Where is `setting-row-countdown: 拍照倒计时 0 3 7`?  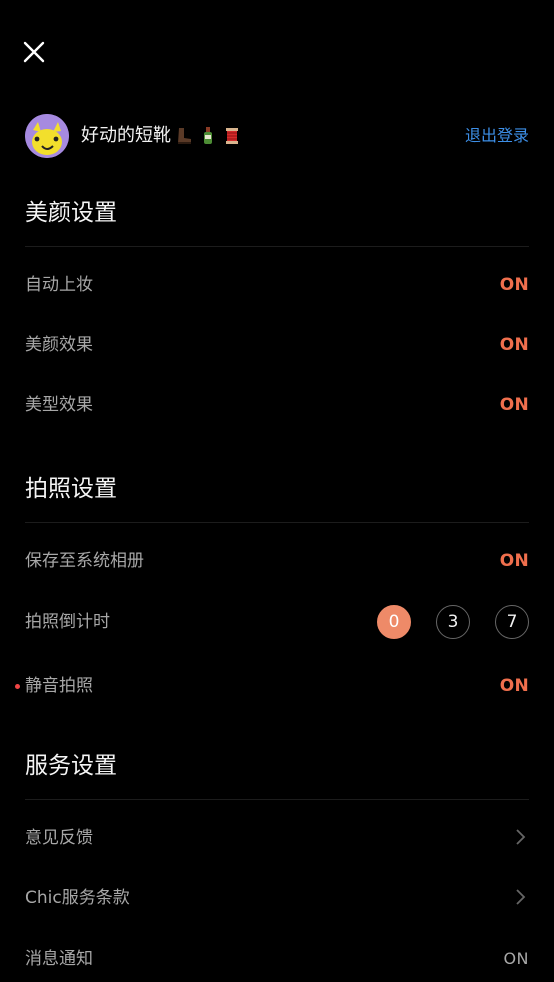
setting-row-countdown: 拍照倒计时 0 3 7 is located at coordinates (277, 622).